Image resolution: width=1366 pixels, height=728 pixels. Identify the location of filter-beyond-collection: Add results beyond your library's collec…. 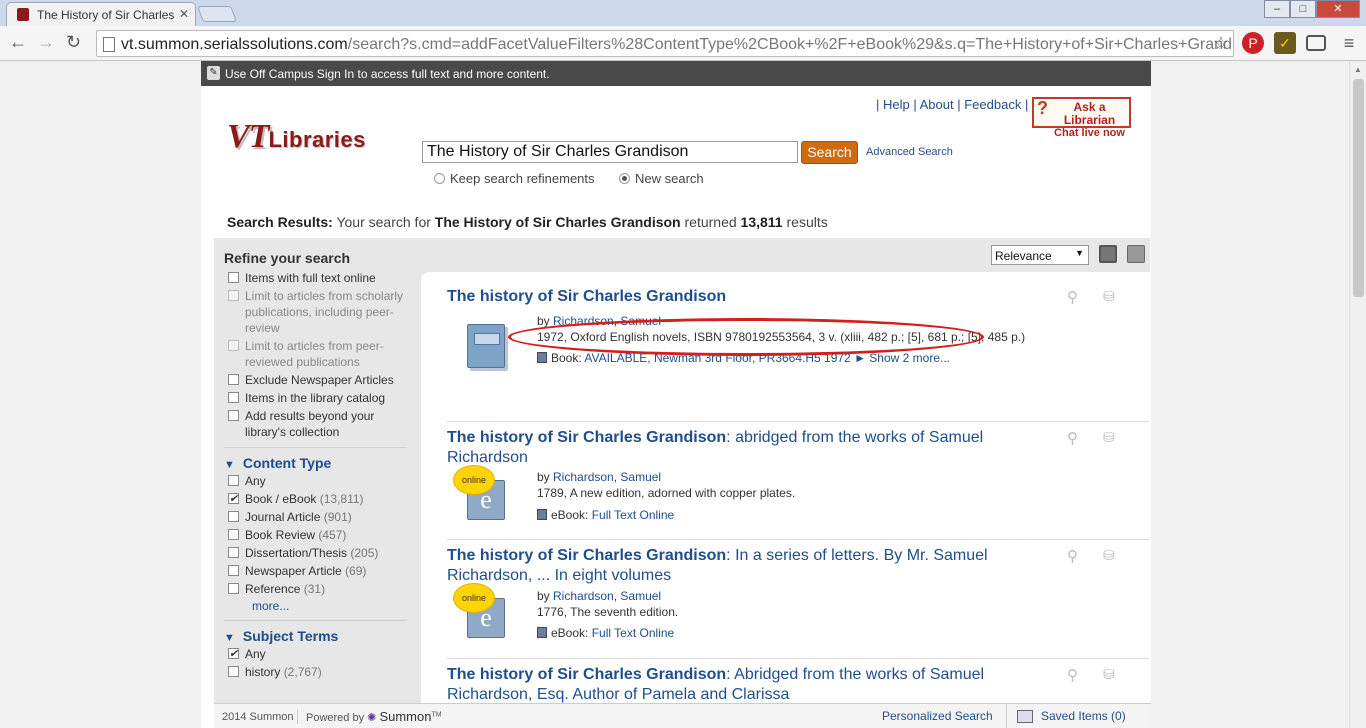
(314, 424).